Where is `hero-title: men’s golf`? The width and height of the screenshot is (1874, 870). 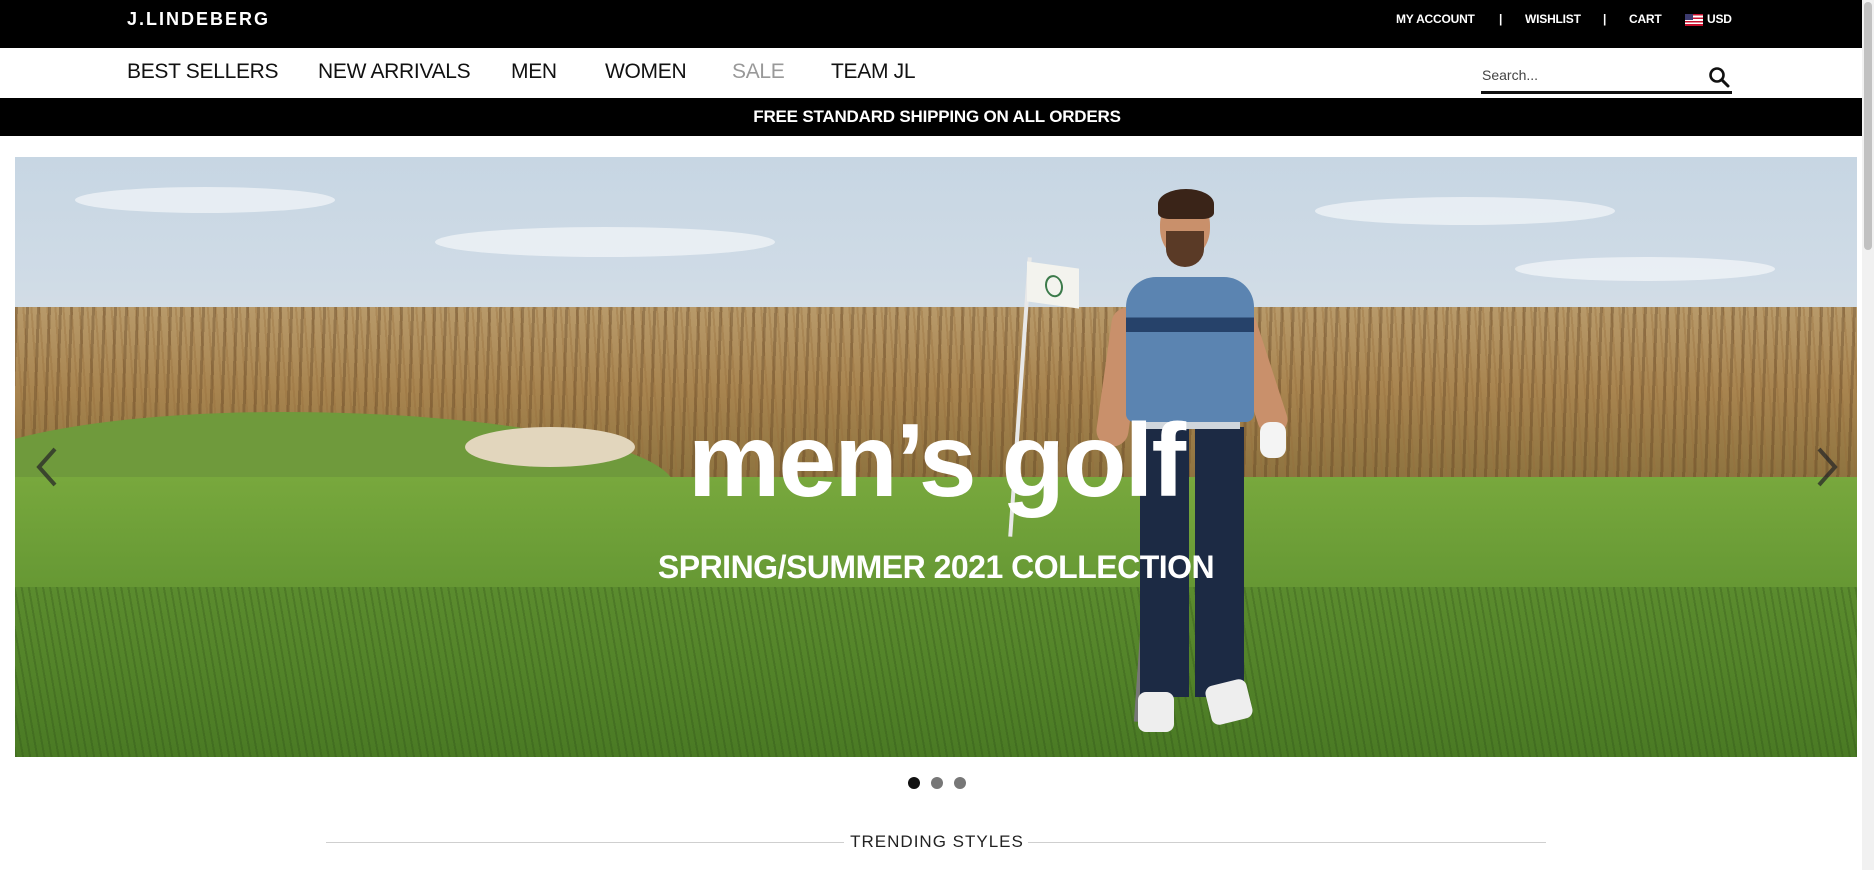
hero-title: men’s golf is located at coordinates (936, 461).